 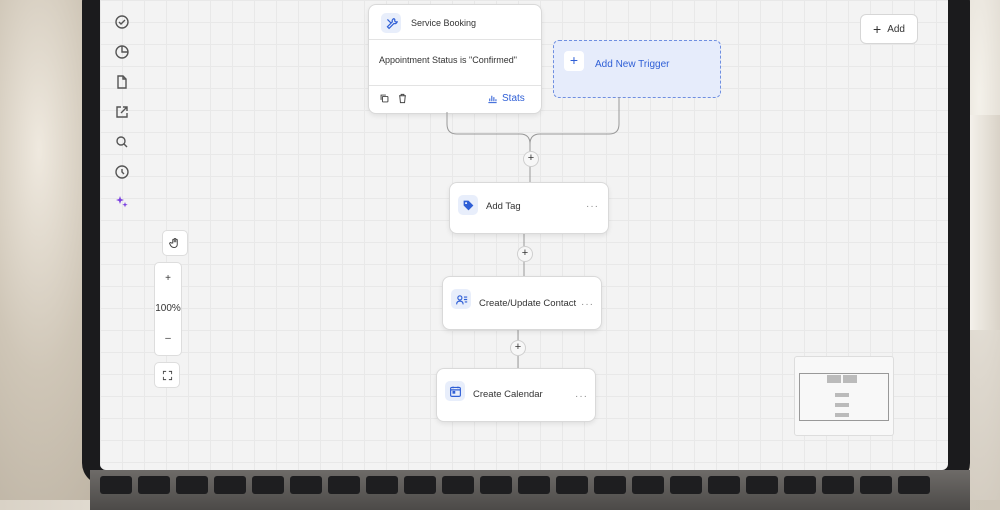 What do you see at coordinates (461, 299) in the screenshot?
I see `contact-icon` at bounding box center [461, 299].